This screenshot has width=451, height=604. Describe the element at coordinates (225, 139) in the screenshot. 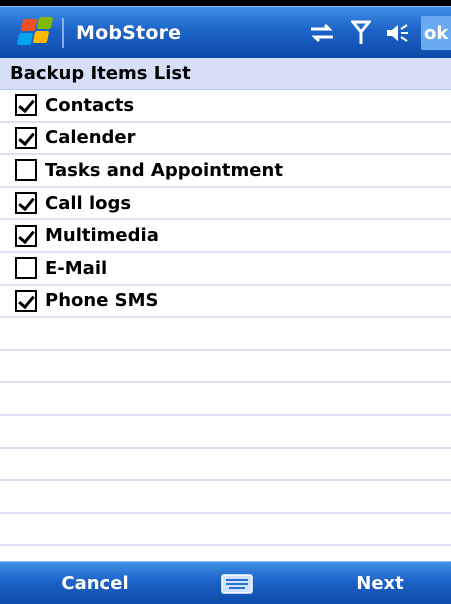

I see `list-item: Calender` at that location.